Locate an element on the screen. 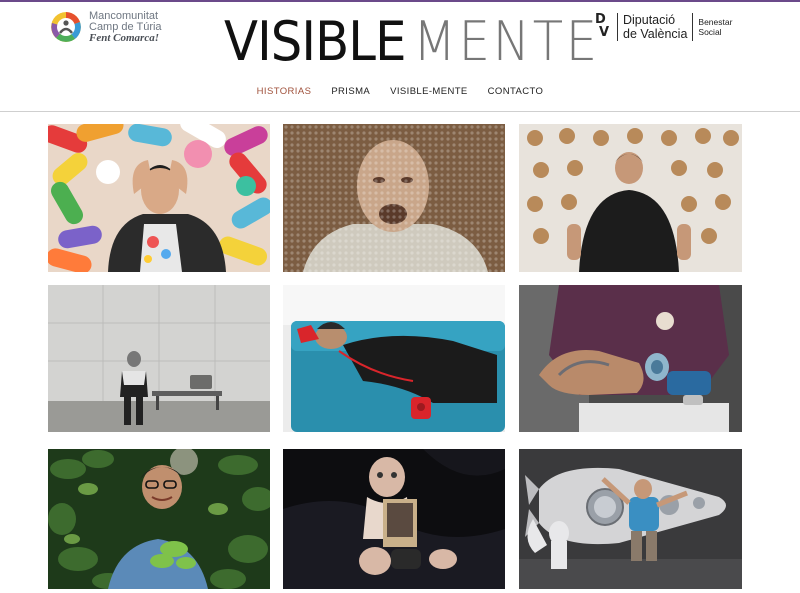 This screenshot has width=800, height=593. nav-item-prisma: PRISMA is located at coordinates (350, 91).